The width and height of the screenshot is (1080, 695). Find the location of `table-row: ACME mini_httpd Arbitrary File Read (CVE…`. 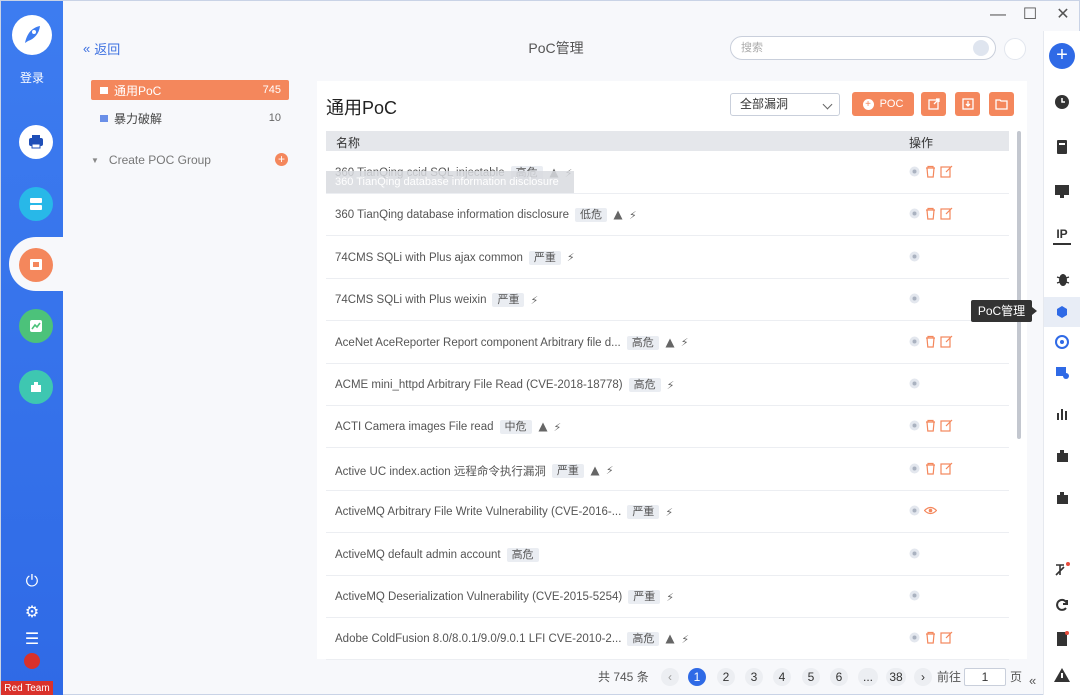

table-row: ACME mini_httpd Arbitrary File Read (CVE… is located at coordinates (667, 385).